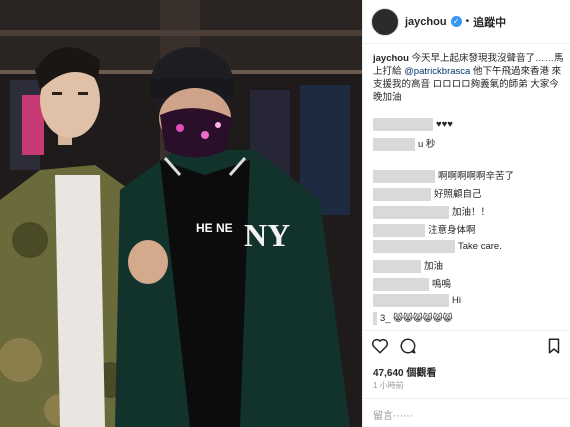  I want to click on comment-item: 3_ 😸😸😸😸😸😸, so click(413, 318).